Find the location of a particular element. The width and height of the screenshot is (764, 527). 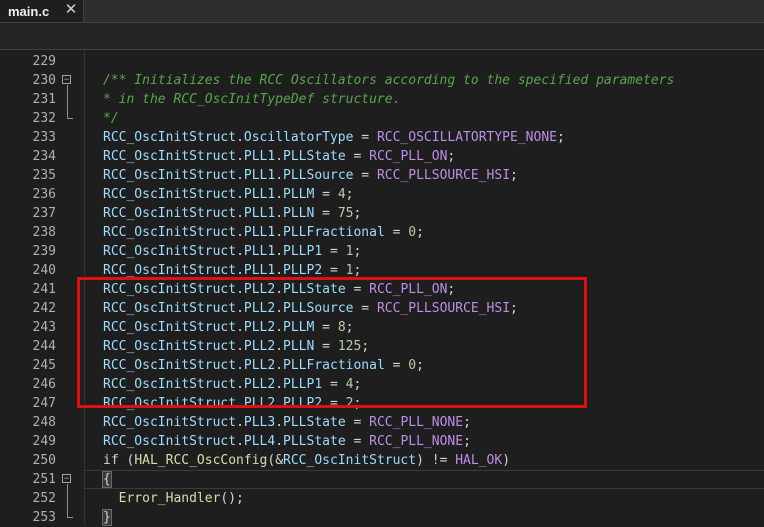

code-text: { is located at coordinates (107, 479).